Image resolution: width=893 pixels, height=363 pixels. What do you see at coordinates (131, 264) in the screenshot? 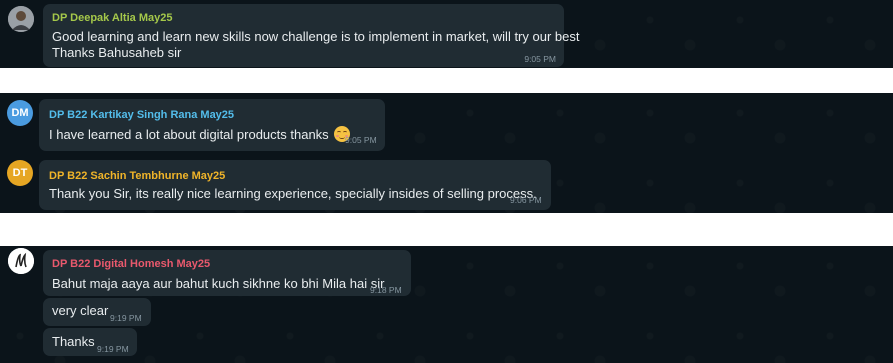
I see `sender-name: DP B22 Digital Homesh May25` at bounding box center [131, 264].